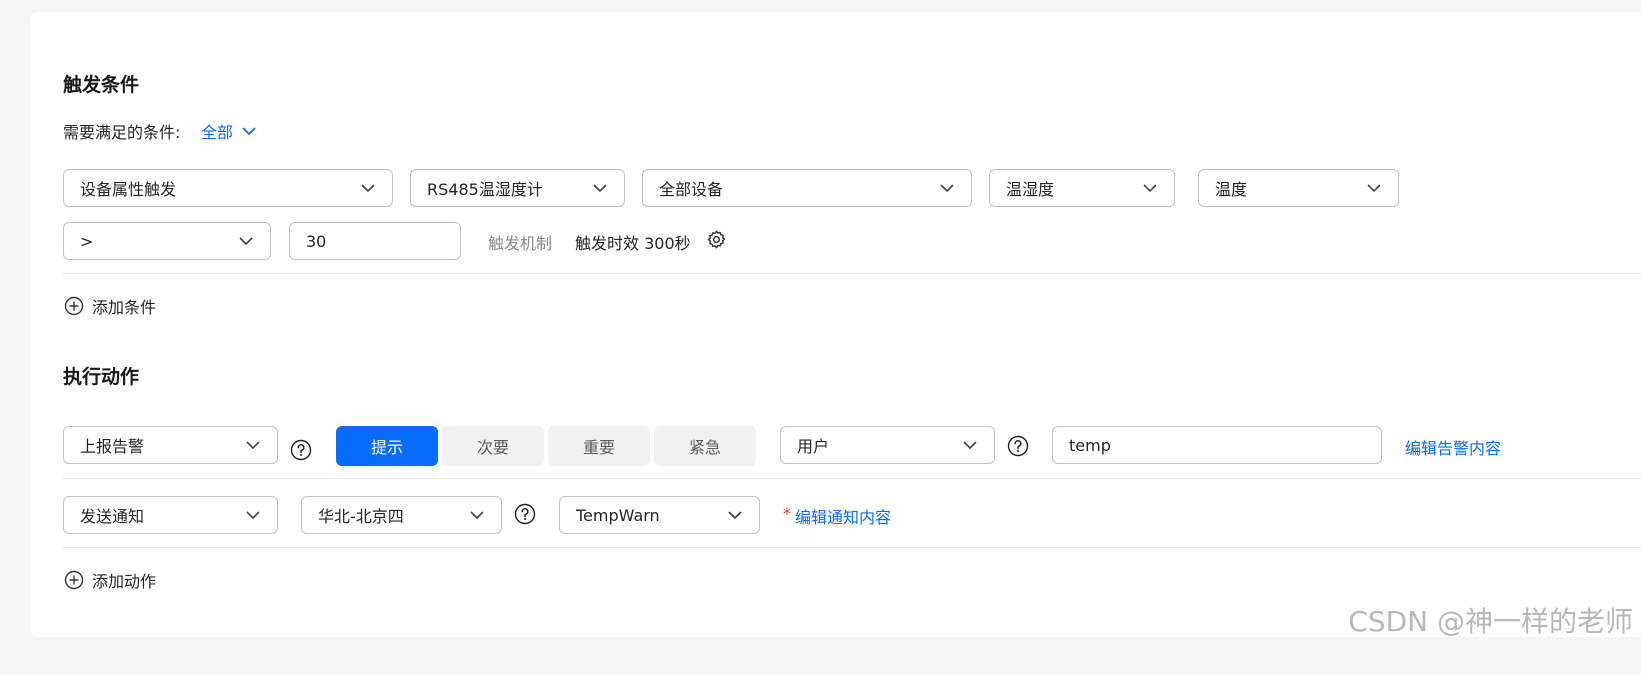 This screenshot has height=675, width=1641. I want to click on action-type-alarm-value: 上报告警, so click(112, 446).